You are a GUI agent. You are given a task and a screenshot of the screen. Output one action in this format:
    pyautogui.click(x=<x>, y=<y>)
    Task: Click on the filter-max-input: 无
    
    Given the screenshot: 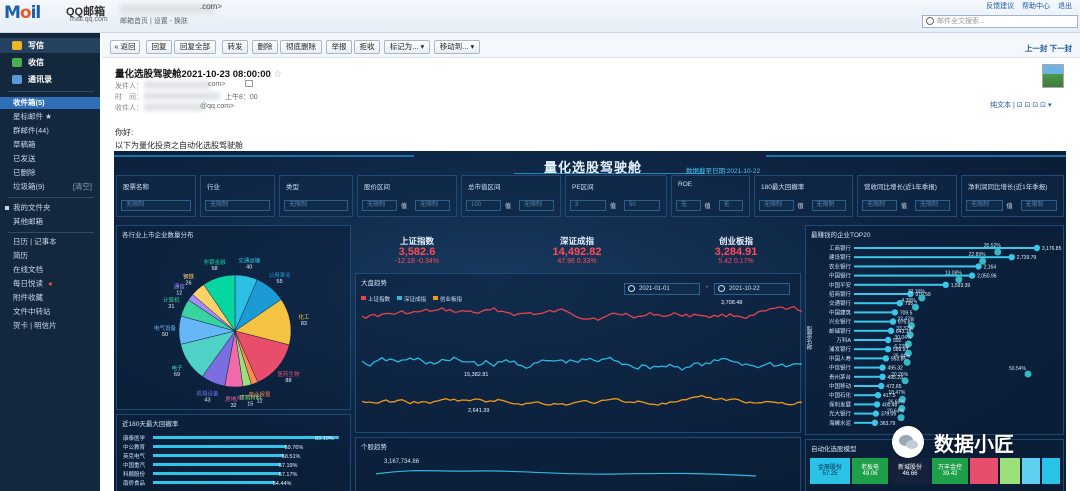 What is the action you would take?
    pyautogui.click(x=730, y=205)
    